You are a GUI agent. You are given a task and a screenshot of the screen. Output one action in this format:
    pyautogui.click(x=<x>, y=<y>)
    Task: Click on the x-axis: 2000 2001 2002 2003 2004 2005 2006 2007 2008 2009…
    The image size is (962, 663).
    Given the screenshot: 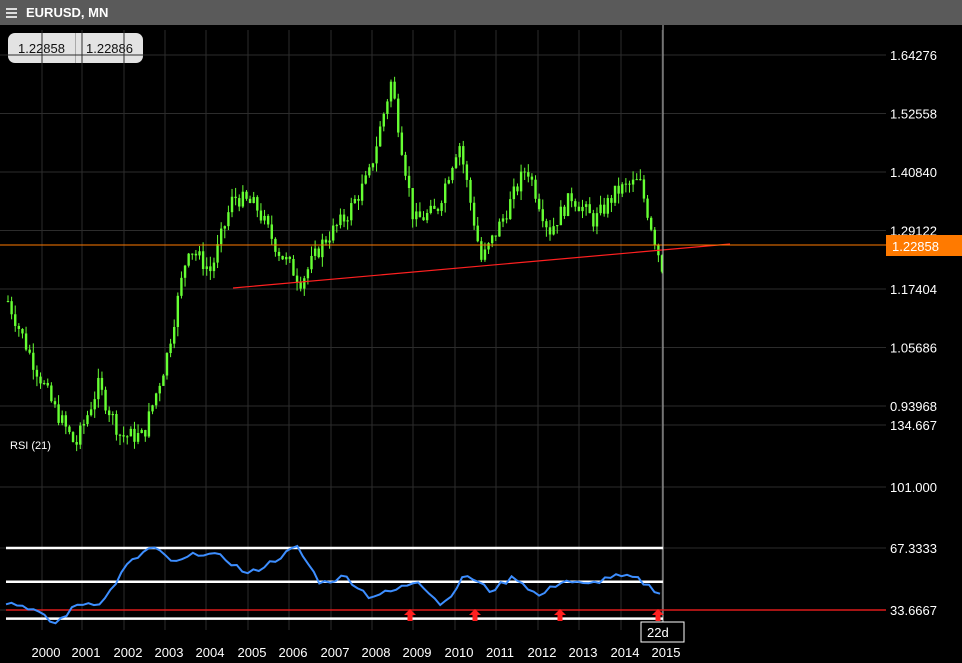 What is the action you would take?
    pyautogui.click(x=356, y=652)
    